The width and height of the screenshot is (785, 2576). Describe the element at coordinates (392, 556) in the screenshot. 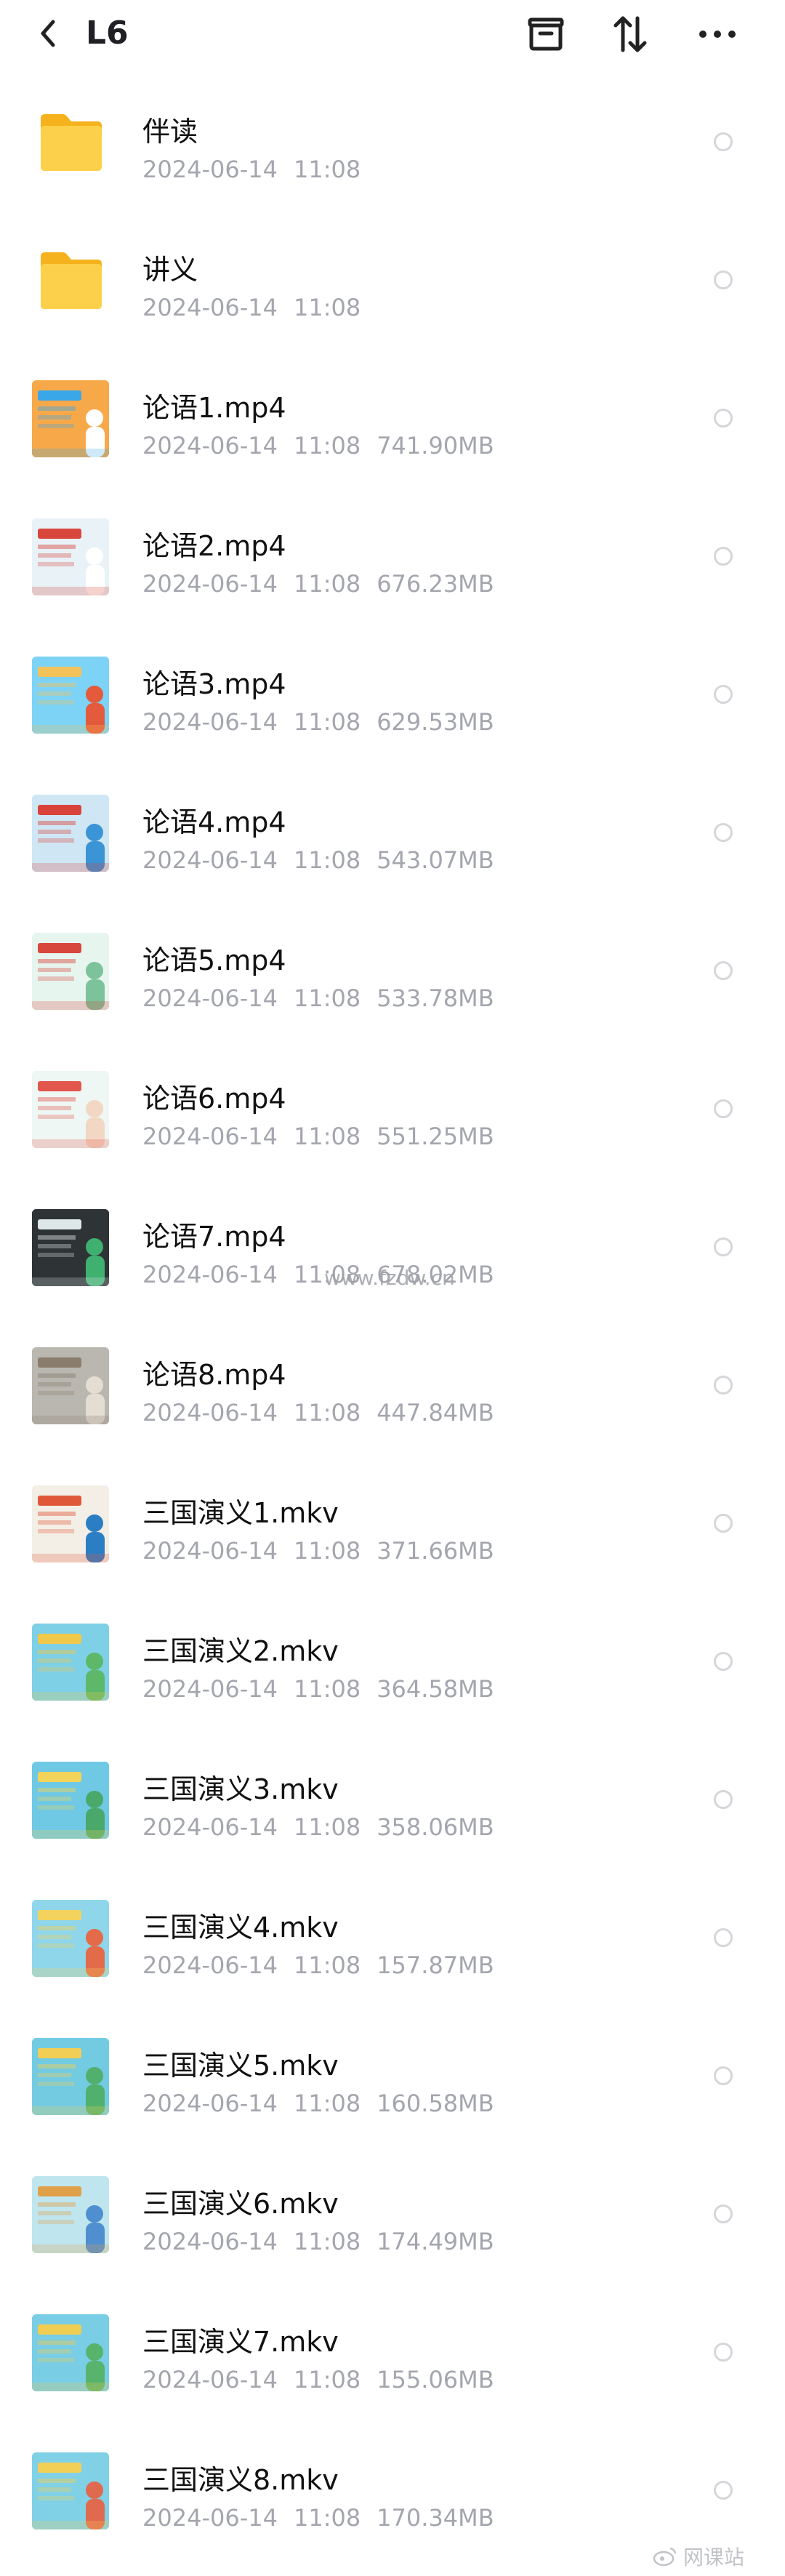

I see `list-item: 论语2.mp4 2024-06-14 11:08 676.23MB` at that location.